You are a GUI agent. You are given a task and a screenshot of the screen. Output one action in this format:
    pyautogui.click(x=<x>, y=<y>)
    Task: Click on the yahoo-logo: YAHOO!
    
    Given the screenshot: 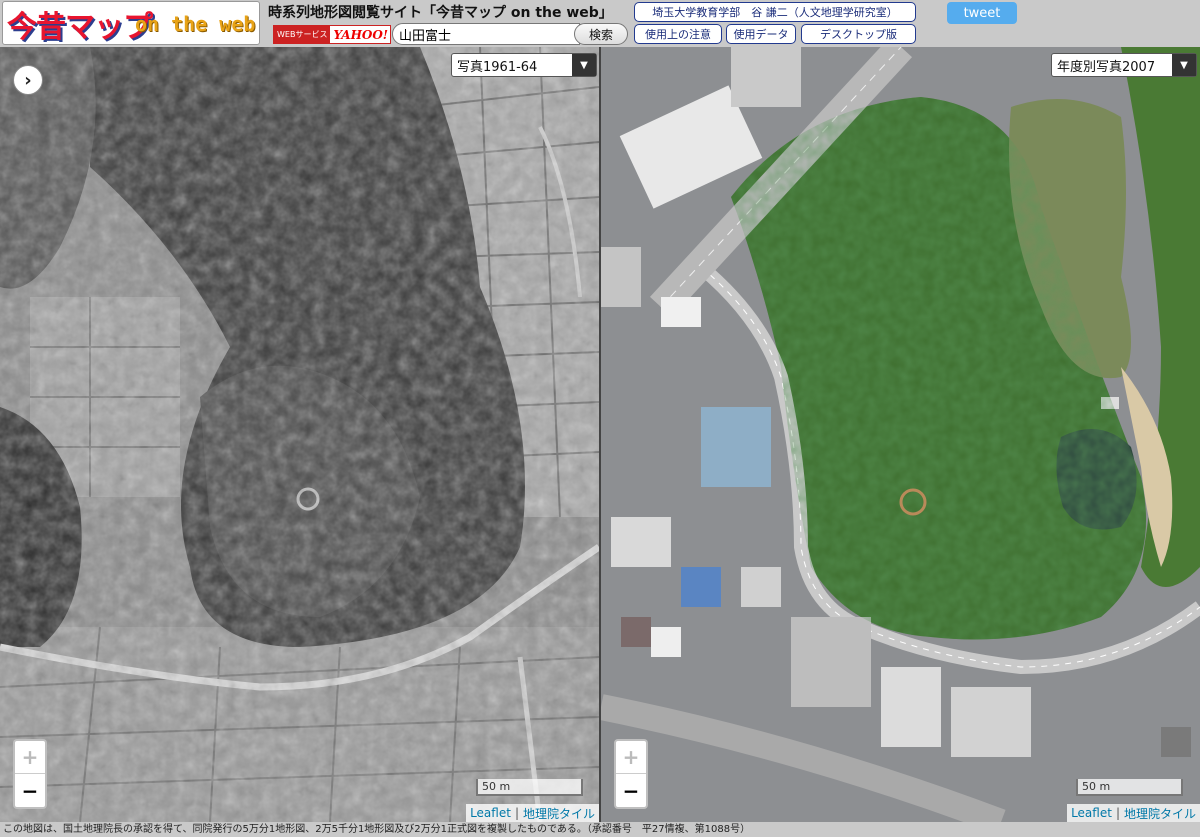 What is the action you would take?
    pyautogui.click(x=361, y=34)
    